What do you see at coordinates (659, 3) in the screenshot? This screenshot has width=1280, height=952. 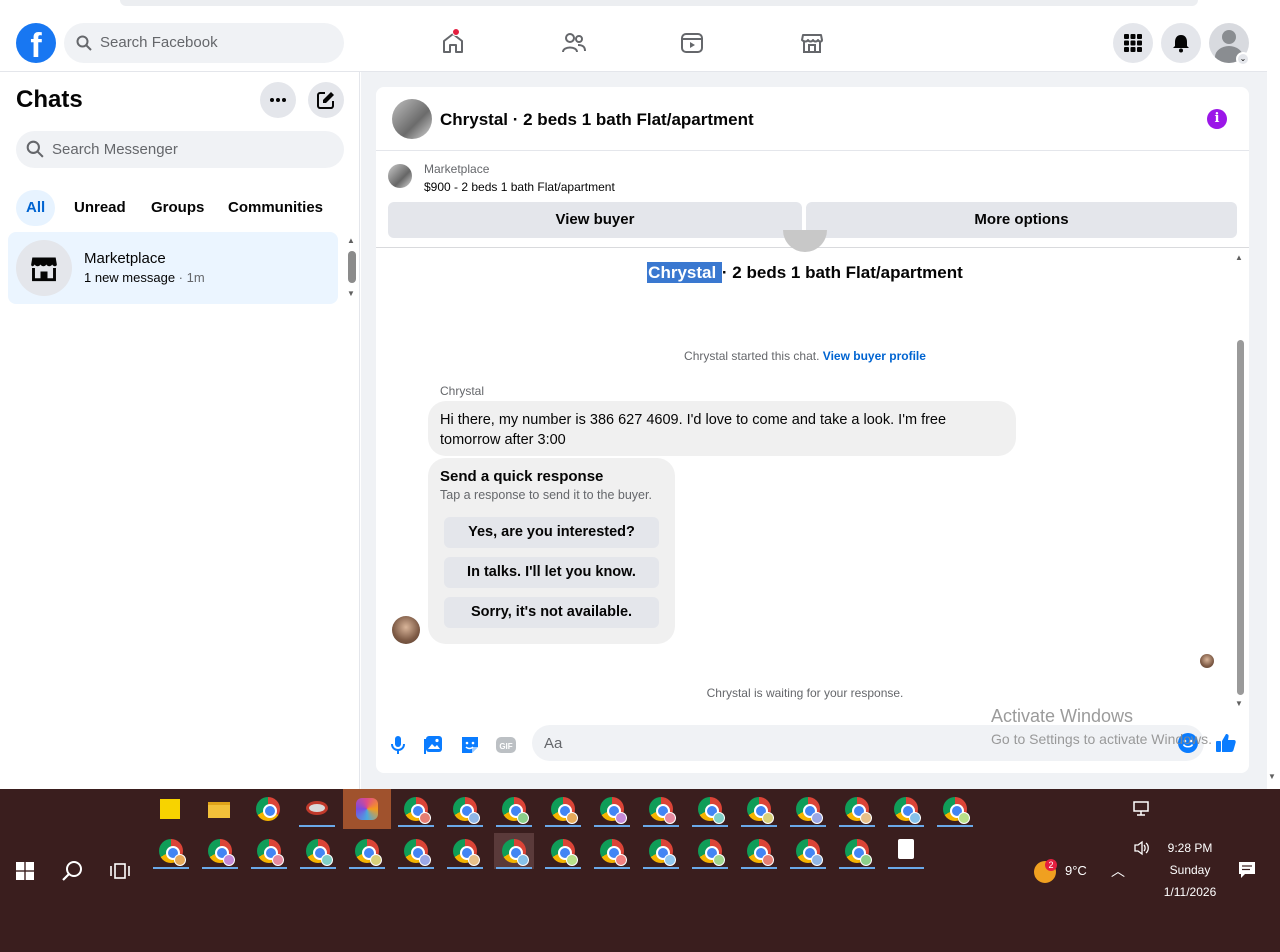 I see `browser-address-bar` at bounding box center [659, 3].